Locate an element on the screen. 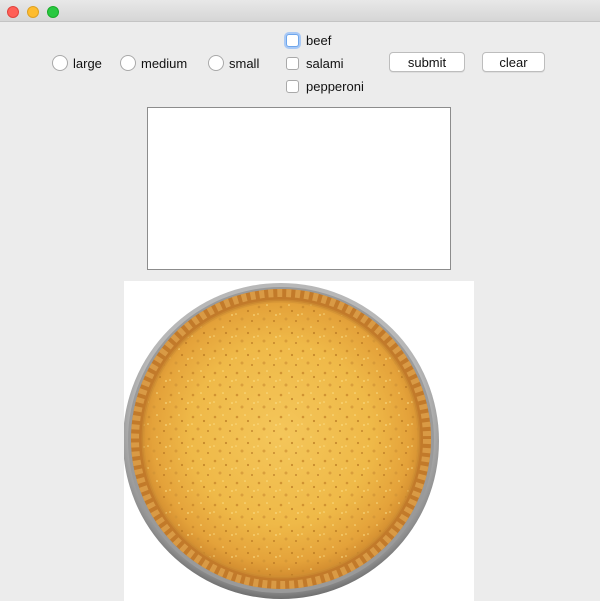 Image resolution: width=600 pixels, height=601 pixels. checkbox-beef-box is located at coordinates (292, 40).